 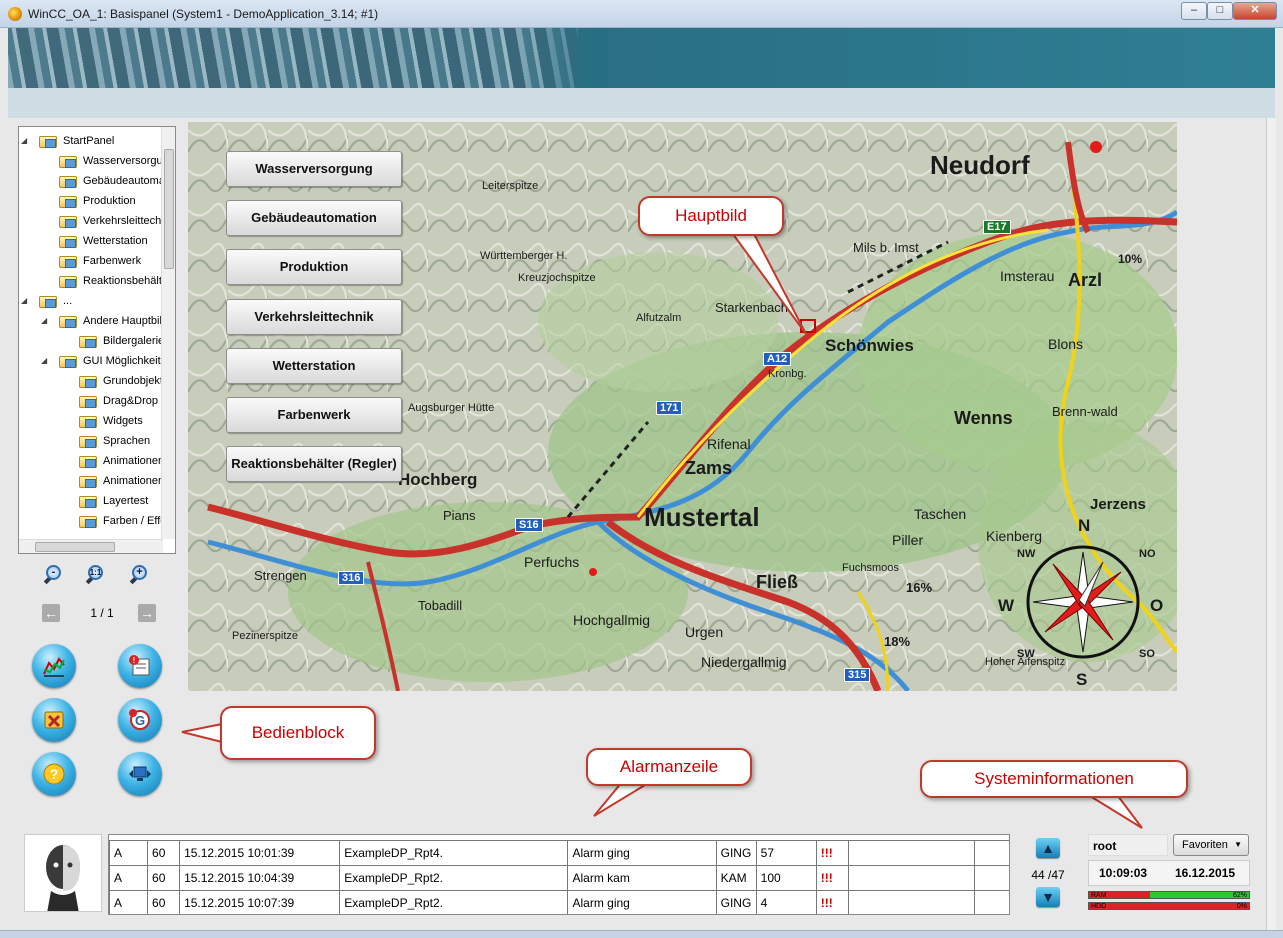 What do you see at coordinates (117, 241) in the screenshot?
I see `tree-item: Wetterstation` at bounding box center [117, 241].